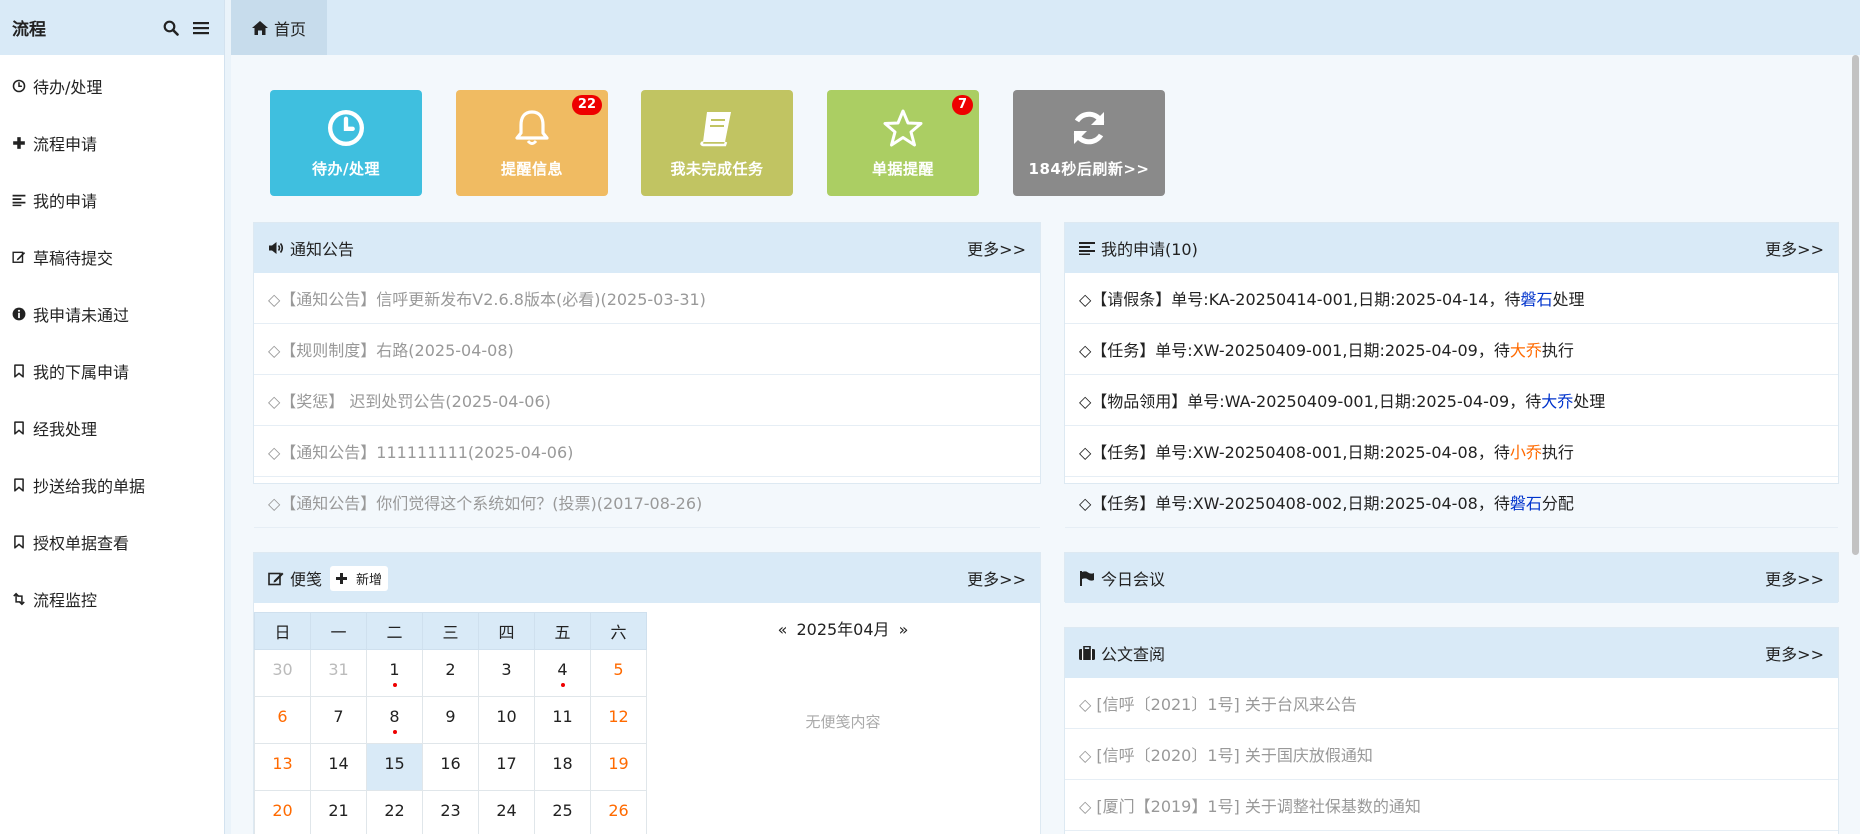  Describe the element at coordinates (338, 767) in the screenshot. I see `calendar-day: 14` at that location.